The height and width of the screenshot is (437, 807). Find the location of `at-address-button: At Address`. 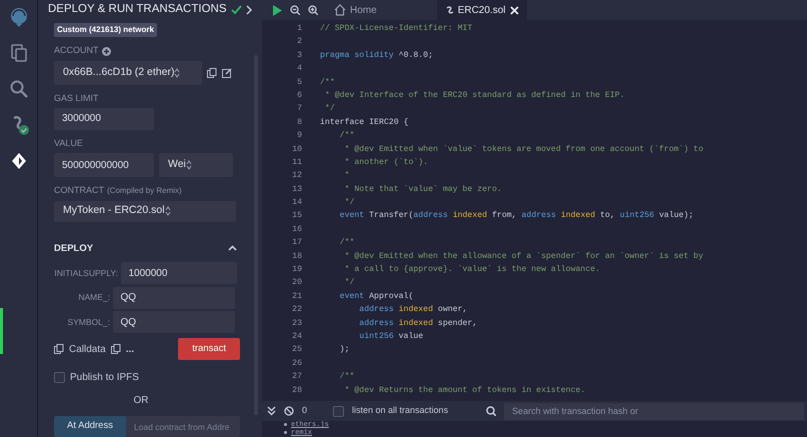

at-address-button: At Address is located at coordinates (90, 426).